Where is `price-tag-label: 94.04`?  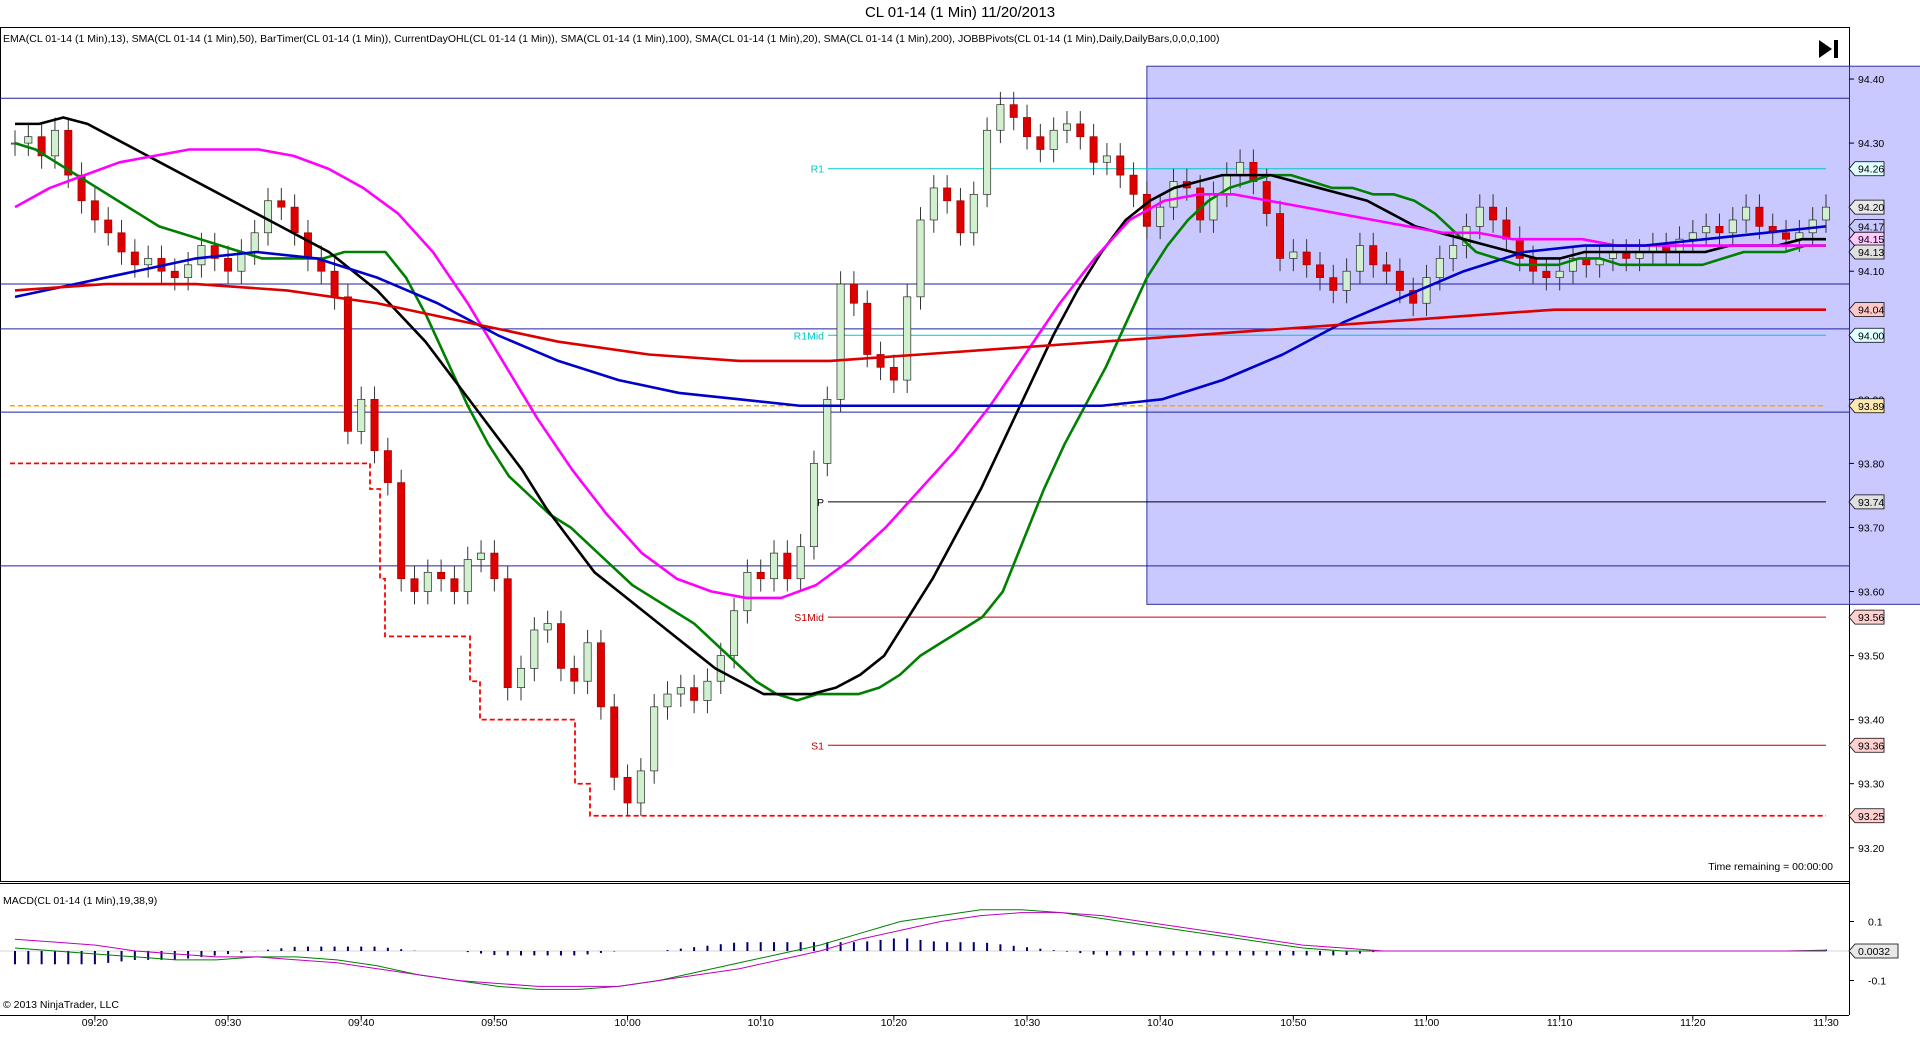 price-tag-label: 94.04 is located at coordinates (1871, 311).